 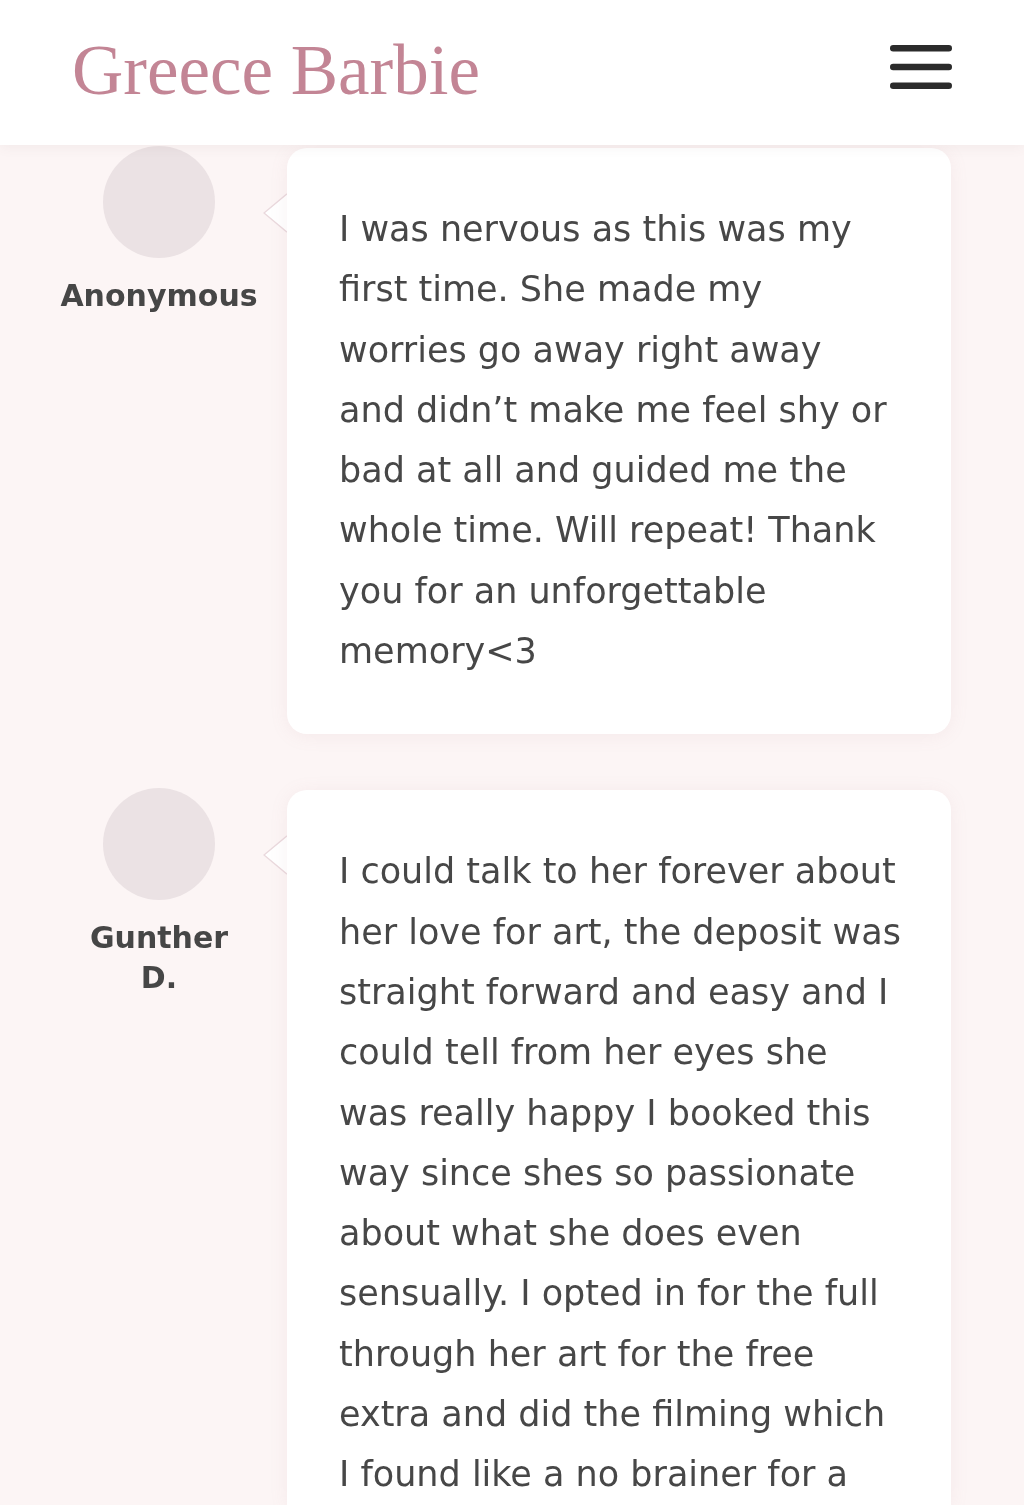 What do you see at coordinates (276, 70) in the screenshot?
I see `site-logo: Greece Barbie` at bounding box center [276, 70].